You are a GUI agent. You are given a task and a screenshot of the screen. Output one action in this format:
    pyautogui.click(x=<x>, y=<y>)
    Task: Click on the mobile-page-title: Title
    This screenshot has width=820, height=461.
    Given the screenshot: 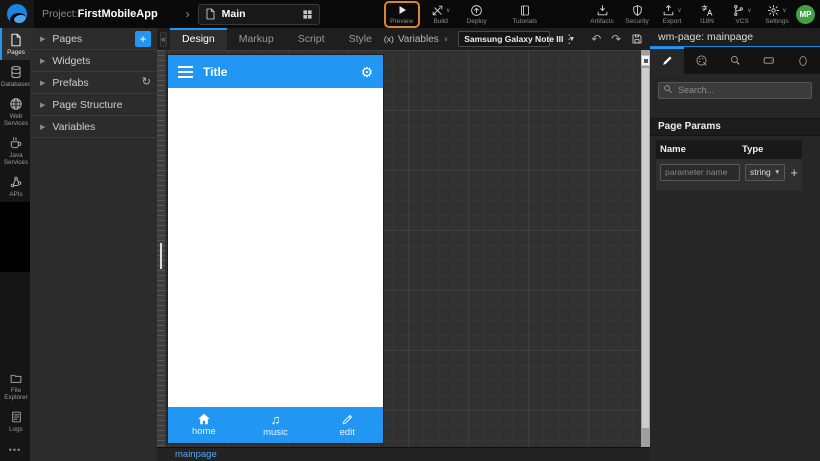 What is the action you would take?
    pyautogui.click(x=281, y=72)
    